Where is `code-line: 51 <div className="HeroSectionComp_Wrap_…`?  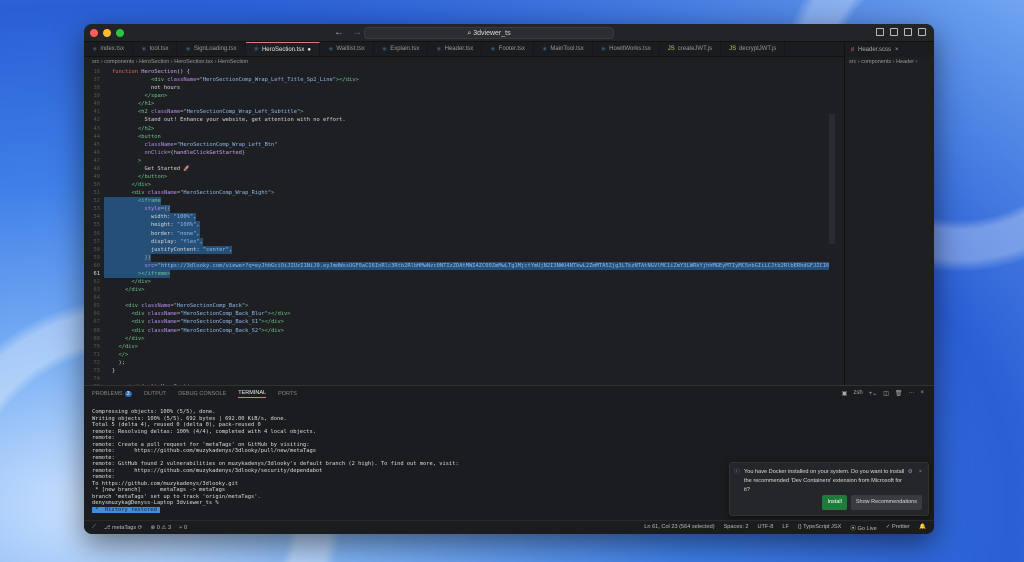 code-line: 51 <div className="HeroSectionComp_Wrap_… is located at coordinates (464, 193).